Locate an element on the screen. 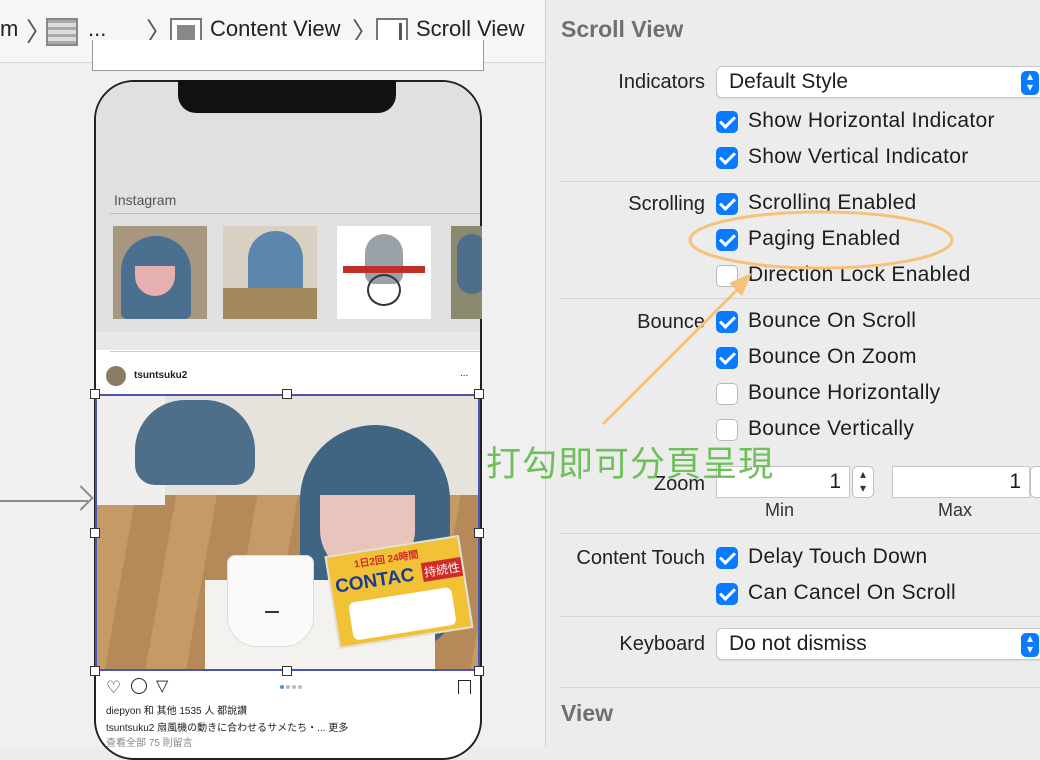 This screenshot has width=1040, height=760. annotation-overlay is located at coordinates (777, 318).